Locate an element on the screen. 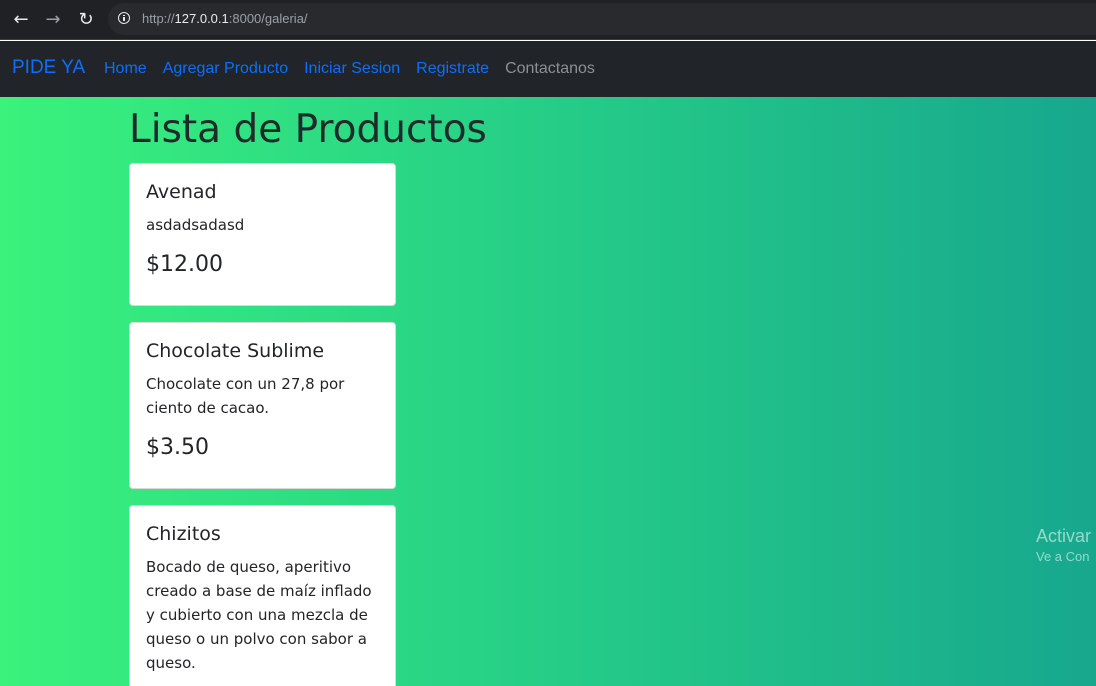  nav-link-iniciar-sesion: Iniciar Sesion is located at coordinates (352, 69).